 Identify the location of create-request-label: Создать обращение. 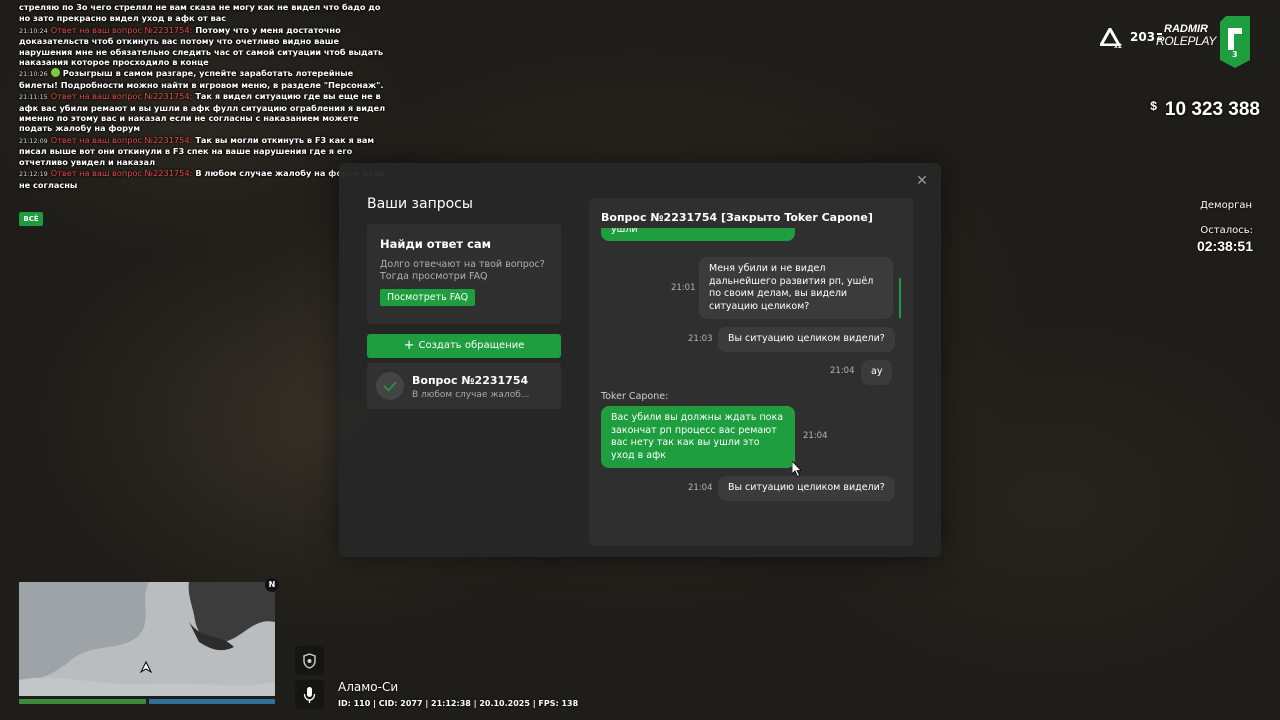
(471, 345).